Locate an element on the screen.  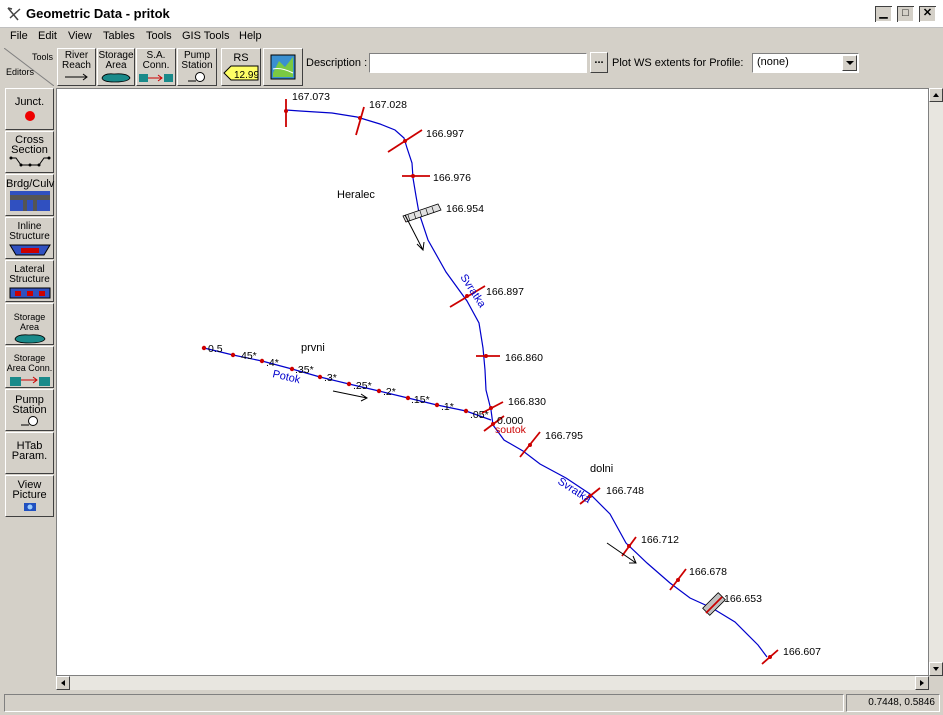
pump-station-icon is located at coordinates (29, 421).